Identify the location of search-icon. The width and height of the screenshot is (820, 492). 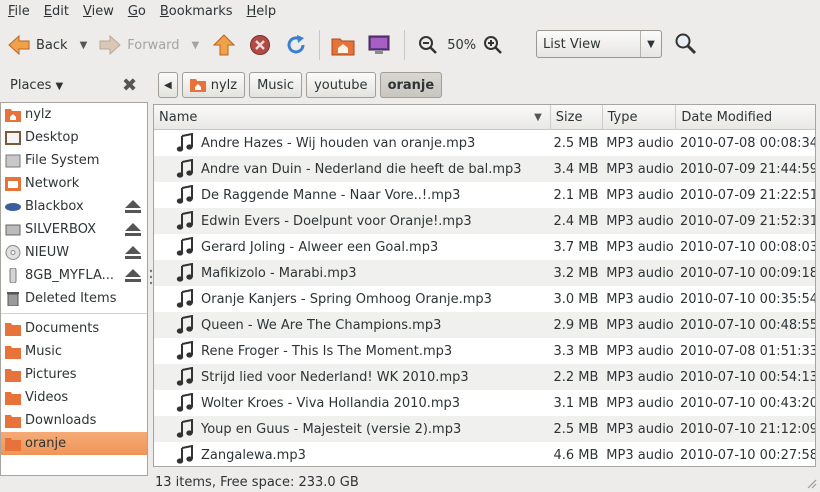
(686, 44).